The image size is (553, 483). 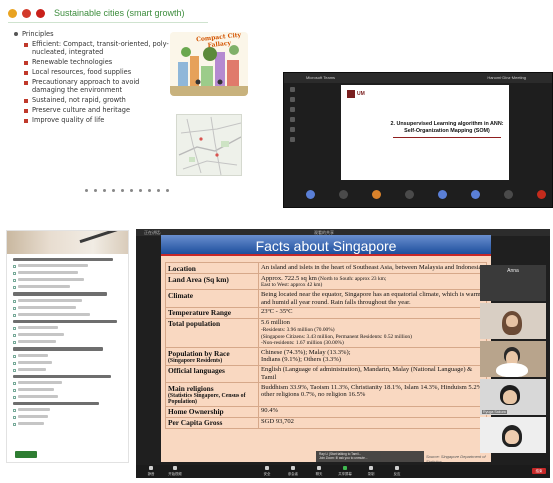 I want to click on row-key-main: Main religions, so click(x=191, y=388).